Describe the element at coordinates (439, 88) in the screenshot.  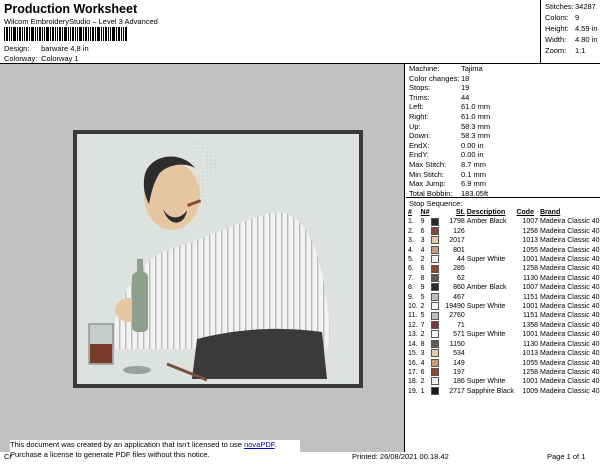
I see `info-stops: Stops: 19` at that location.